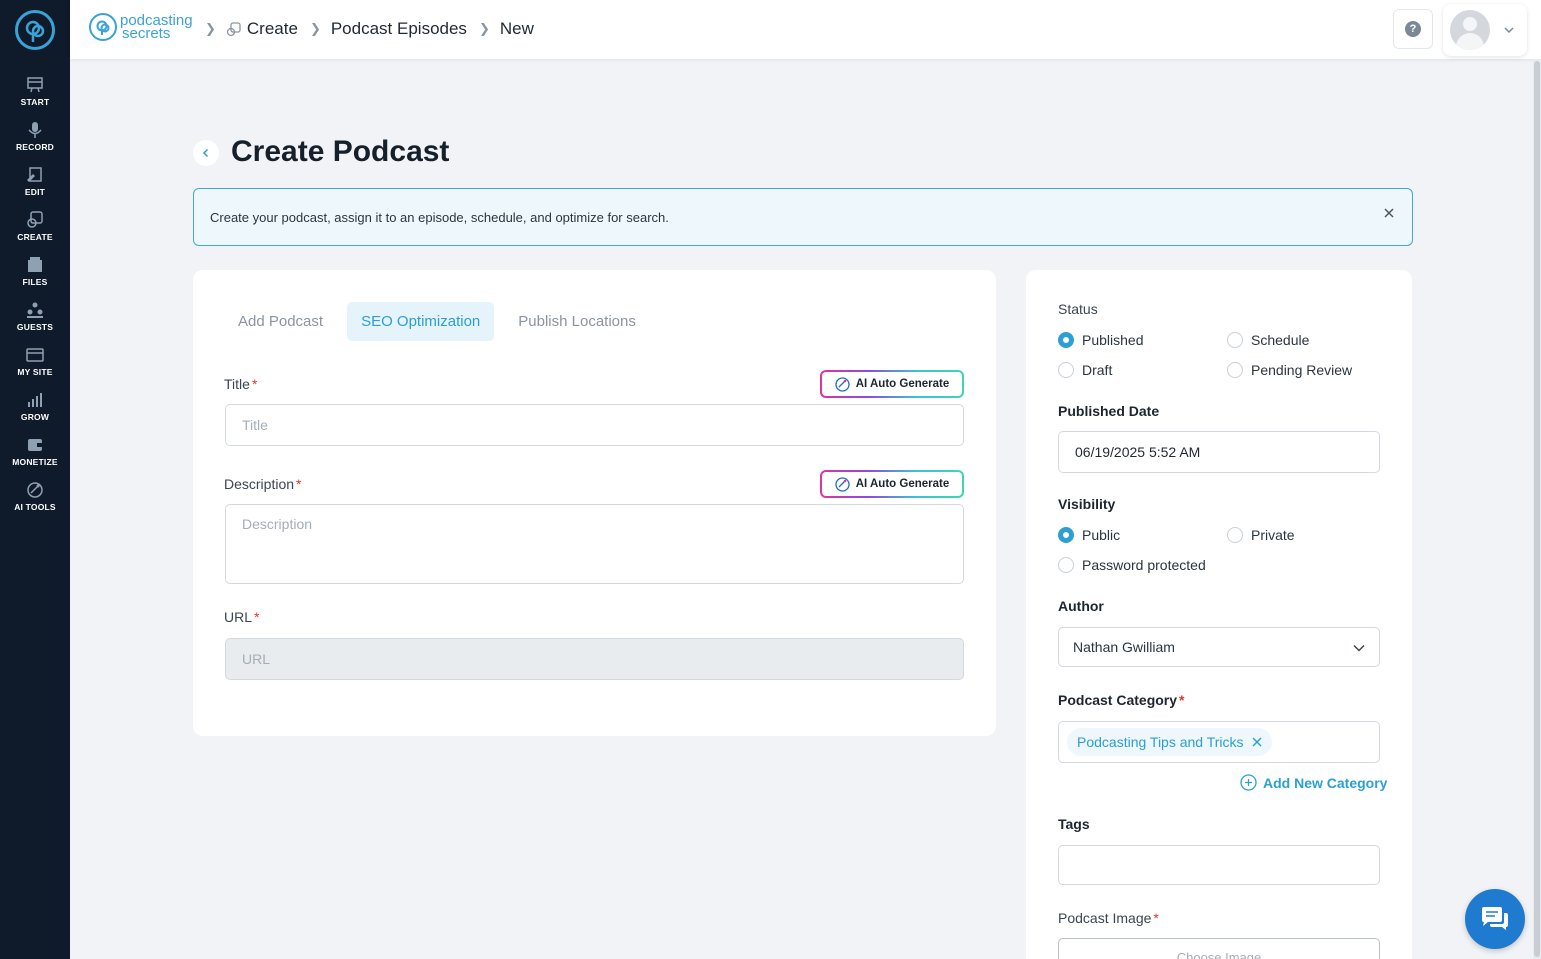 Image resolution: width=1541 pixels, height=959 pixels. I want to click on ai-sparkle-icon, so click(842, 384).